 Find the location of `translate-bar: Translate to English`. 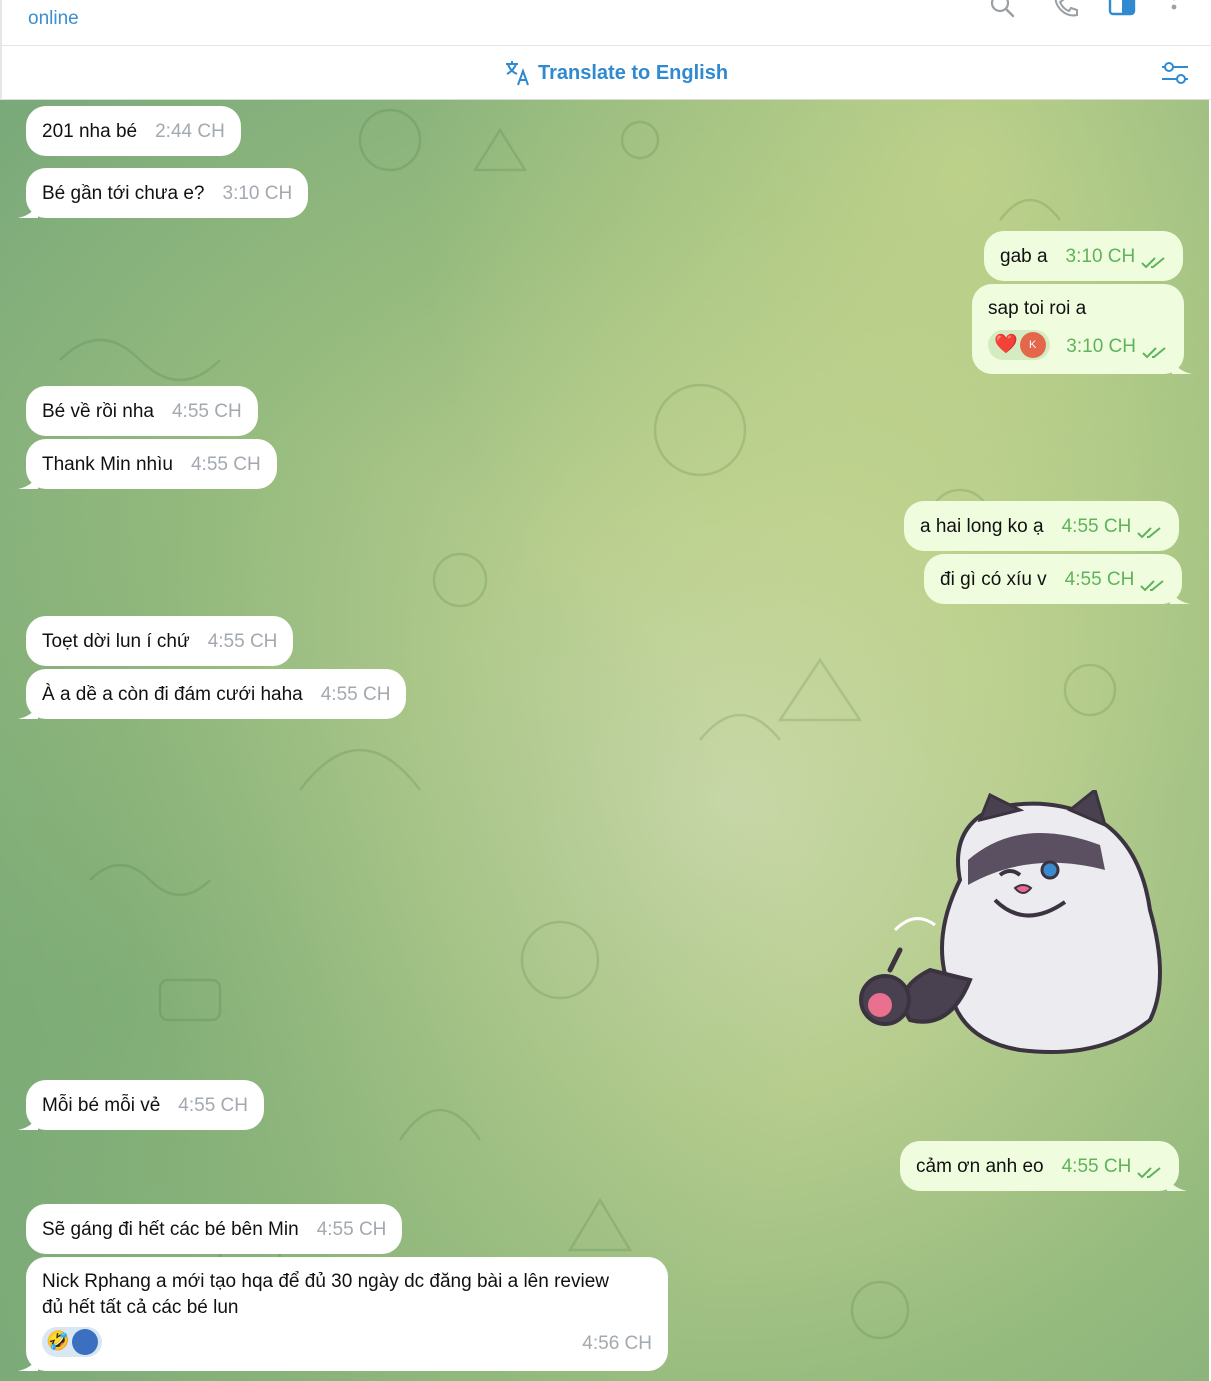

translate-bar: Translate to English is located at coordinates (605, 73).